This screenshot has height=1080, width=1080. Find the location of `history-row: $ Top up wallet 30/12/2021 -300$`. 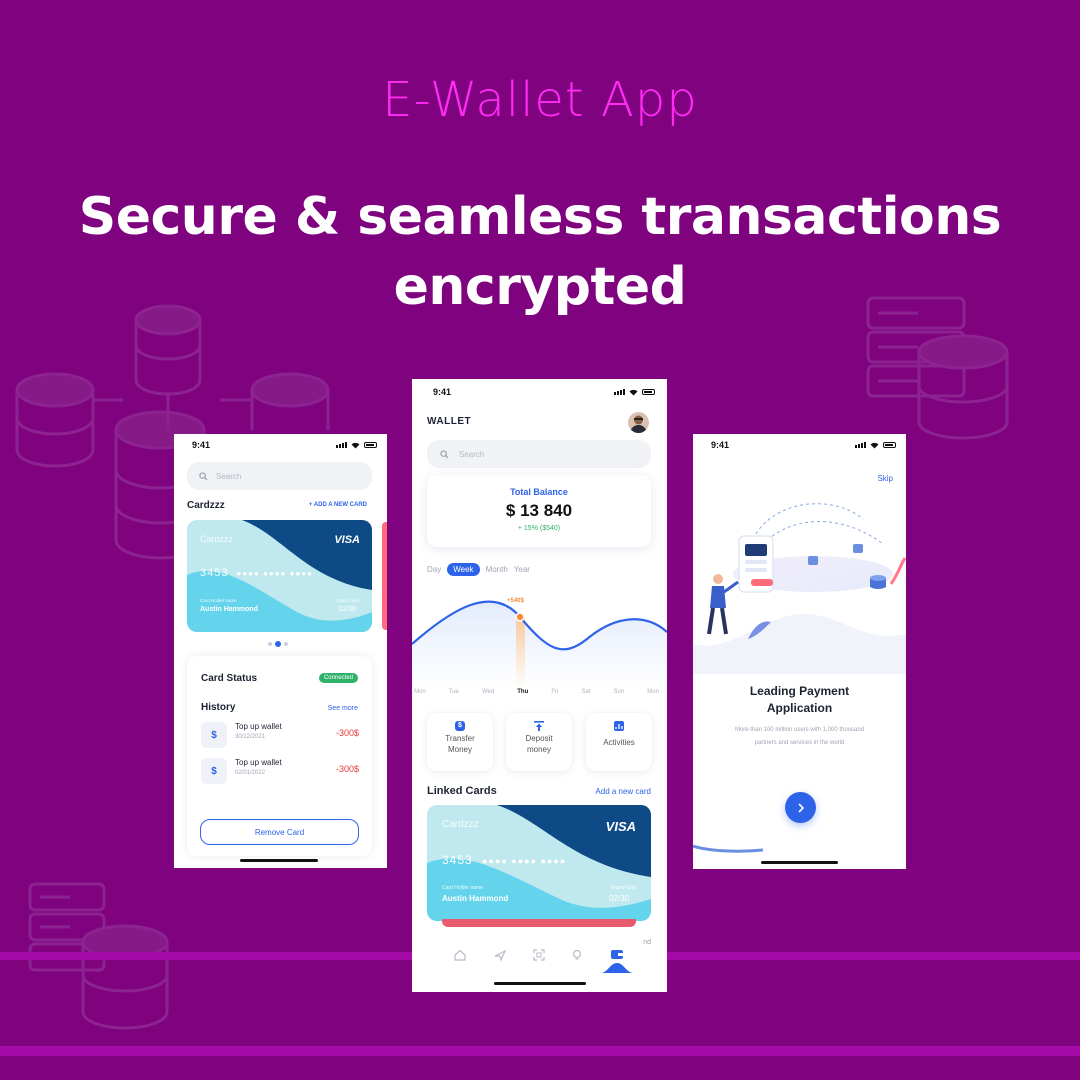

history-row: $ Top up wallet 30/12/2021 -300$ is located at coordinates (280, 735).